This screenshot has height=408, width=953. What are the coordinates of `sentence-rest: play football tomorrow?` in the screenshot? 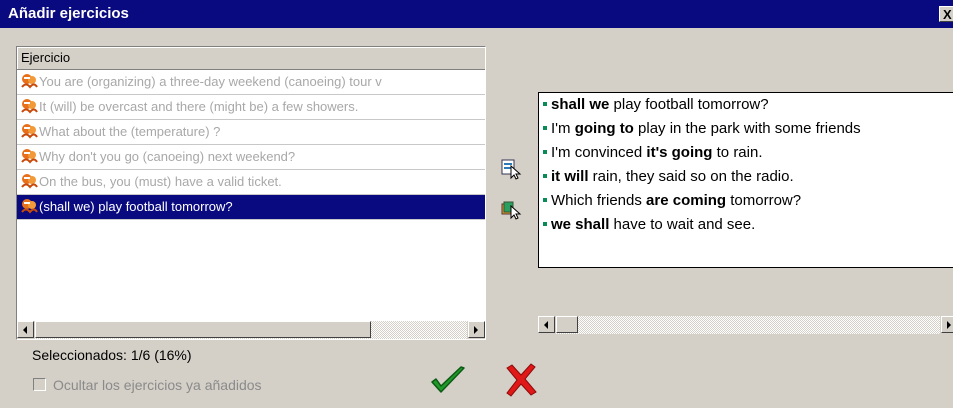 It's located at (689, 104).